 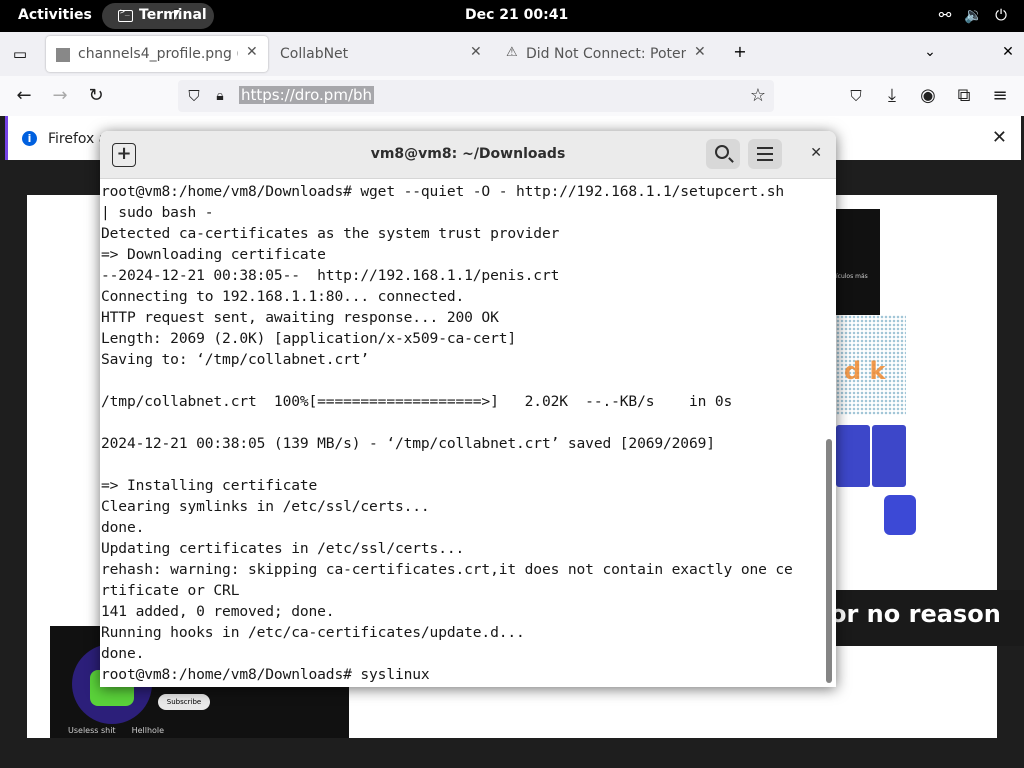 I want to click on gnome-top-bar: Activities Terminal Dec 21 00:41 ⚯ 🔉 ⏻, so click(x=512, y=16).